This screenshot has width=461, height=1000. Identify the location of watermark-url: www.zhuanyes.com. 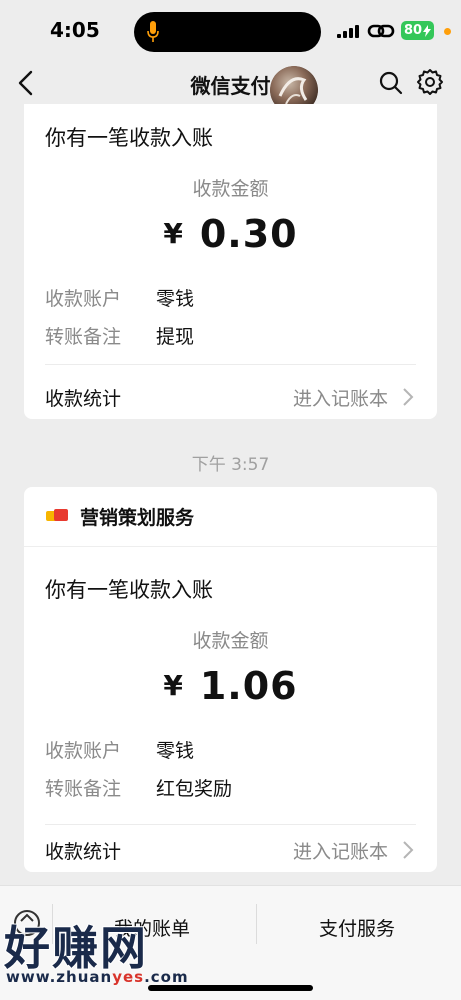
(97, 977).